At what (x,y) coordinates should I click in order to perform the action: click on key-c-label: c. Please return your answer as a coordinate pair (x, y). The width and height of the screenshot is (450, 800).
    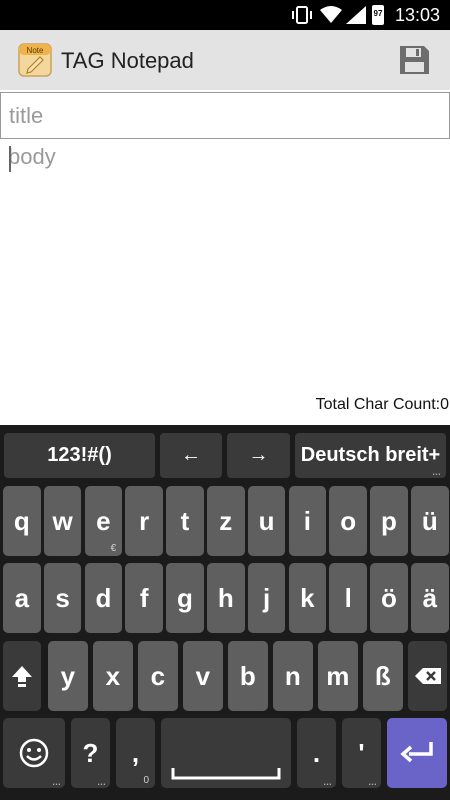
    Looking at the image, I should click on (158, 675).